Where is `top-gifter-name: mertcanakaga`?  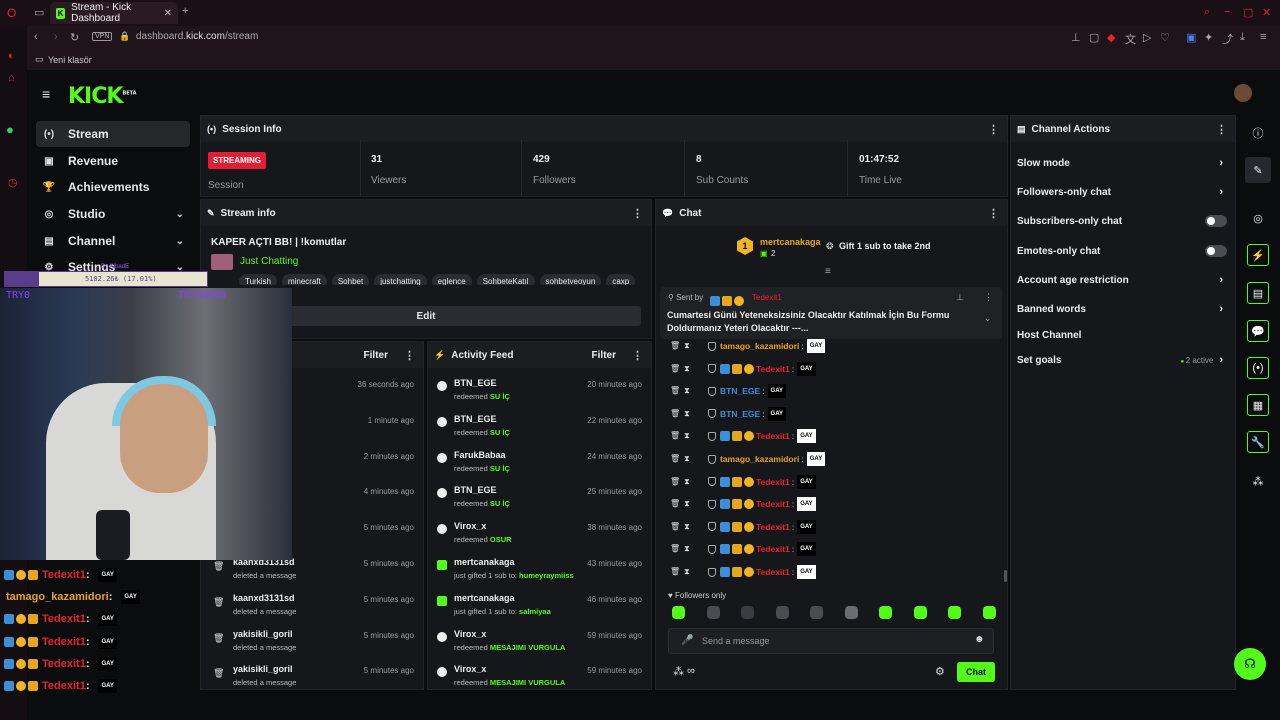 top-gifter-name: mertcanakaga is located at coordinates (790, 242).